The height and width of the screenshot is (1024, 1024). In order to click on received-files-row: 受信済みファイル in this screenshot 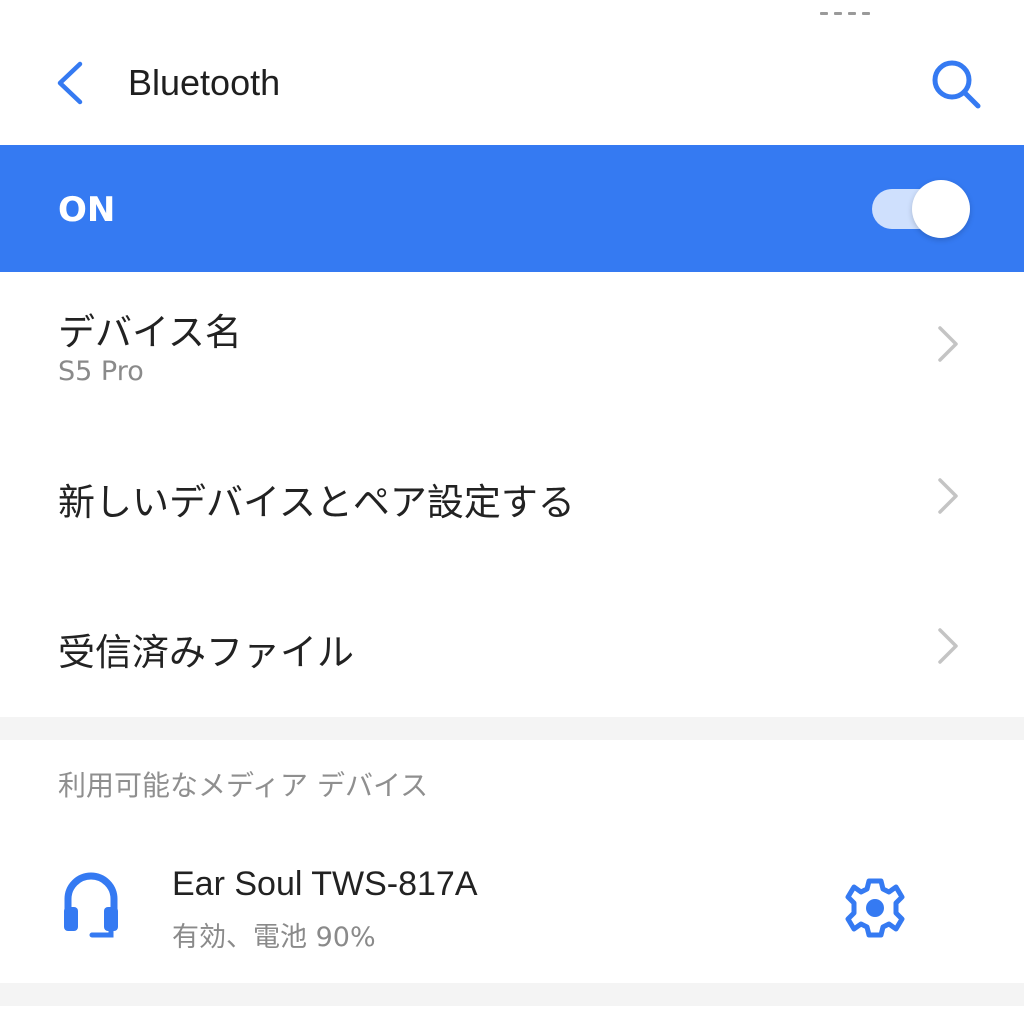, I will do `click(512, 644)`.